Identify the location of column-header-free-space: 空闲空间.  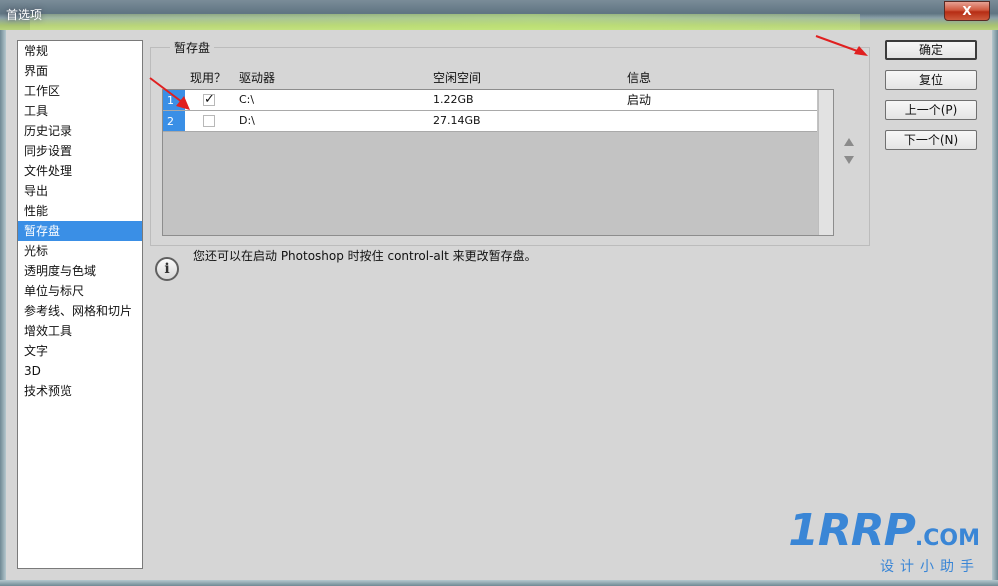
(457, 78).